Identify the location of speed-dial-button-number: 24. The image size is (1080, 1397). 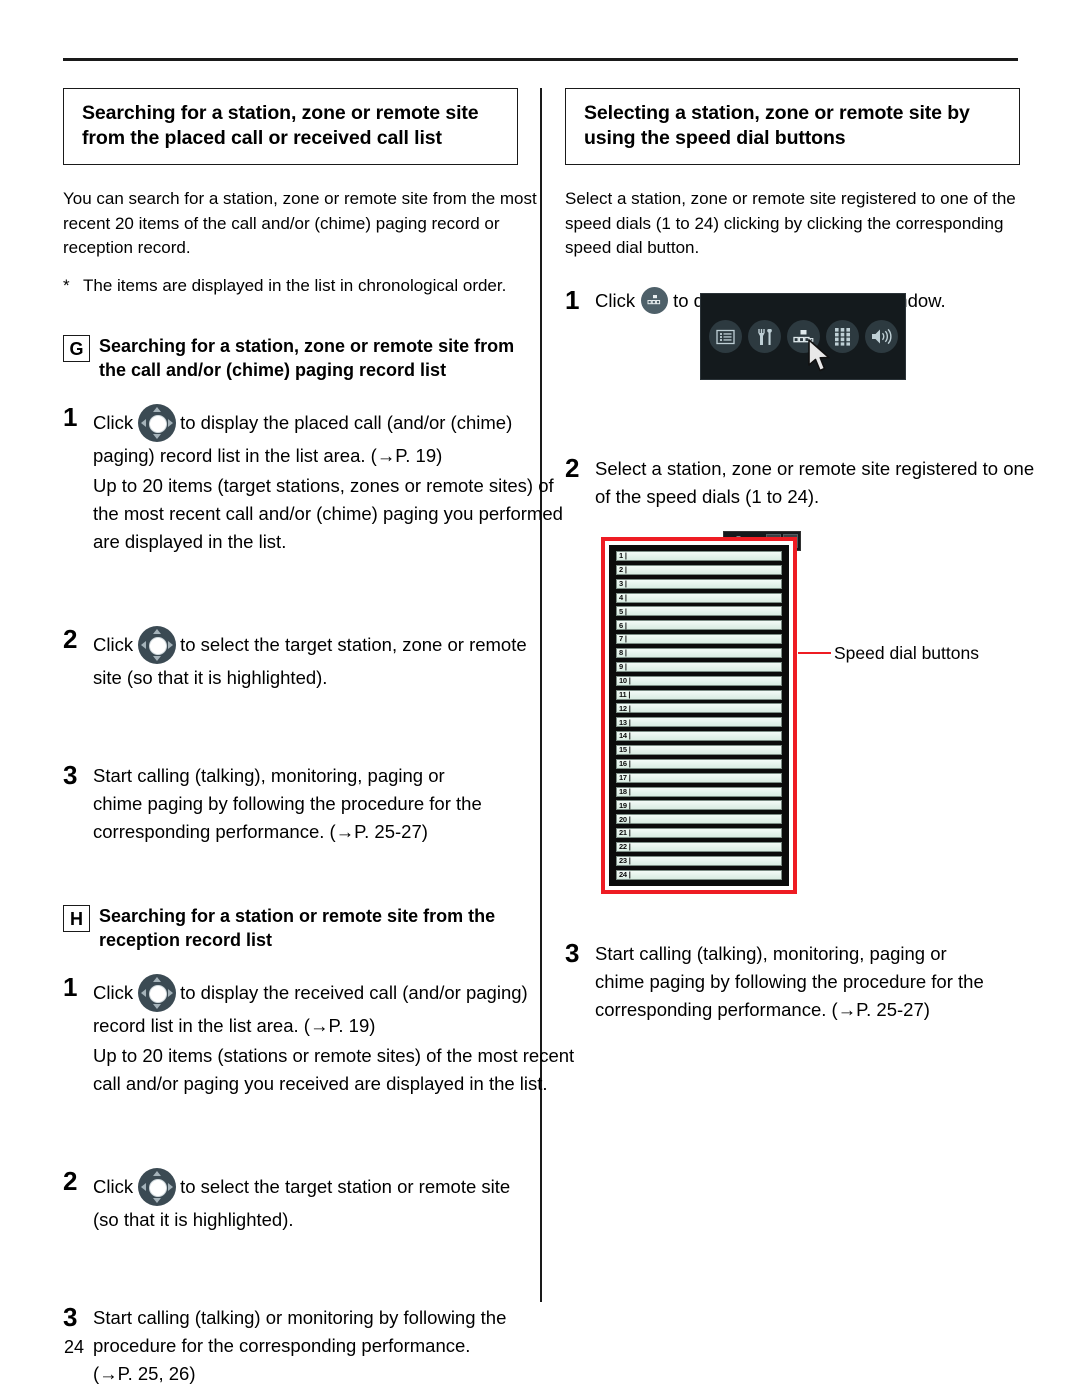
(623, 875).